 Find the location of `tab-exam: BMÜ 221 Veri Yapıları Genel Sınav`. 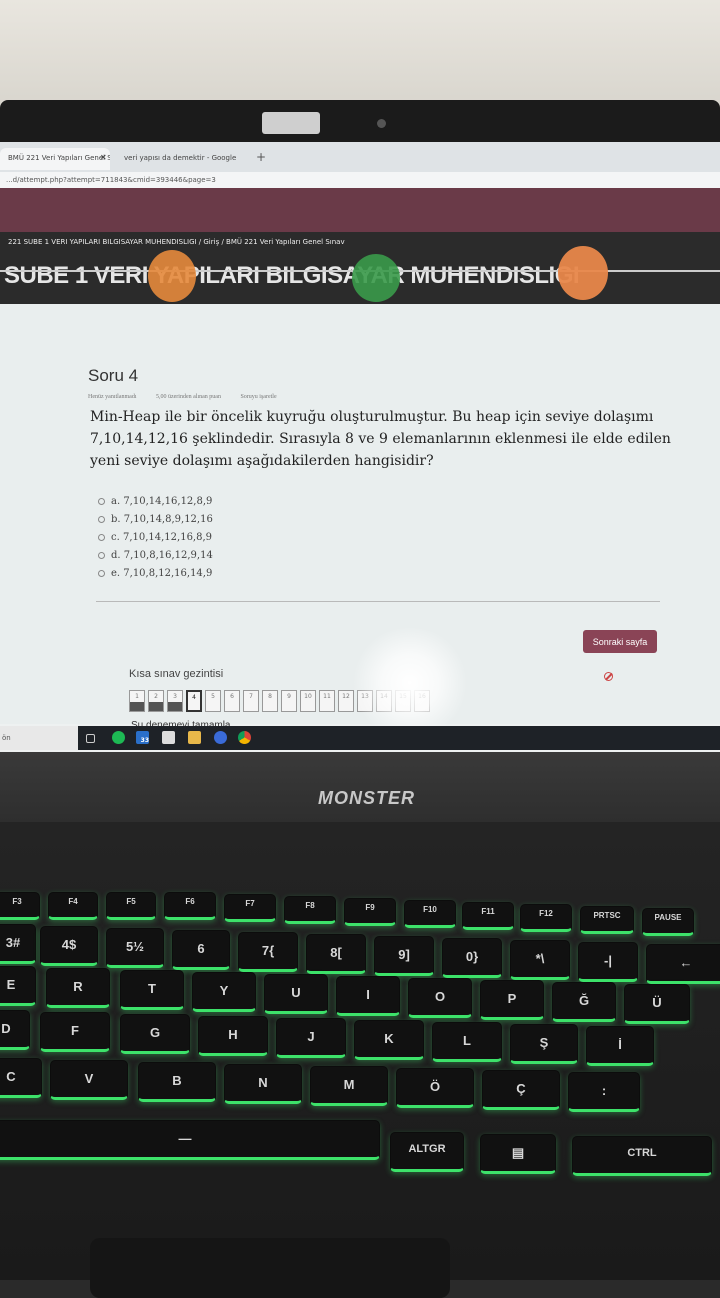

tab-exam: BMÜ 221 Veri Yapıları Genel Sınav is located at coordinates (55, 159).